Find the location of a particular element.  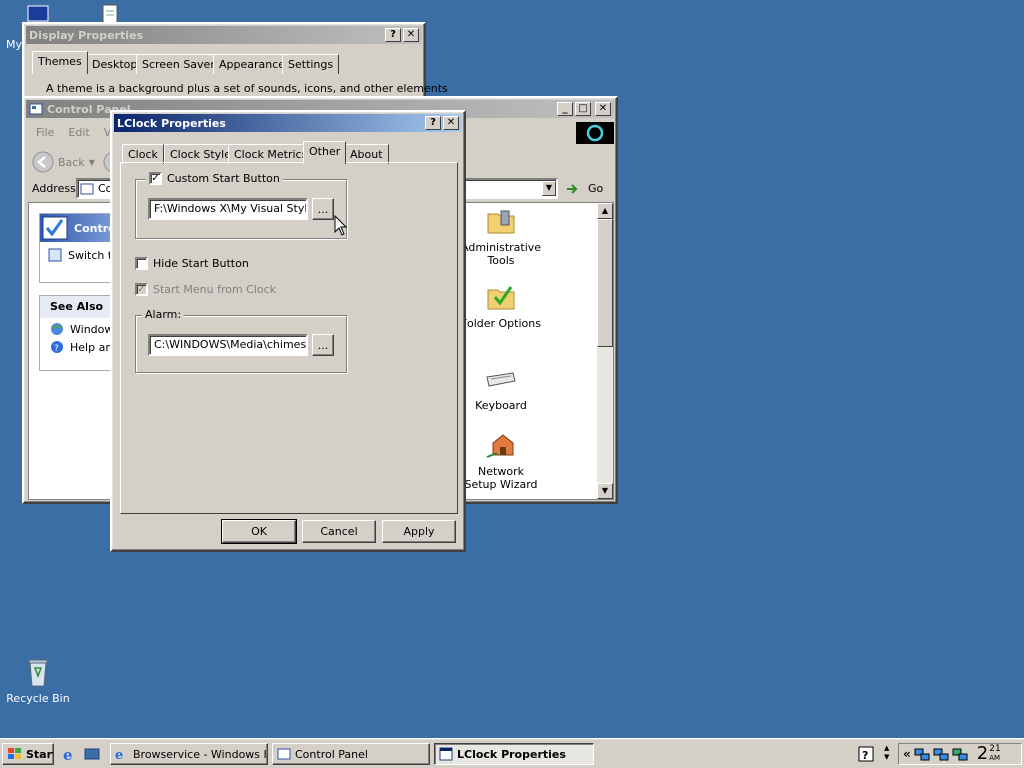

task-control-panel: Control Panel is located at coordinates (351, 754).